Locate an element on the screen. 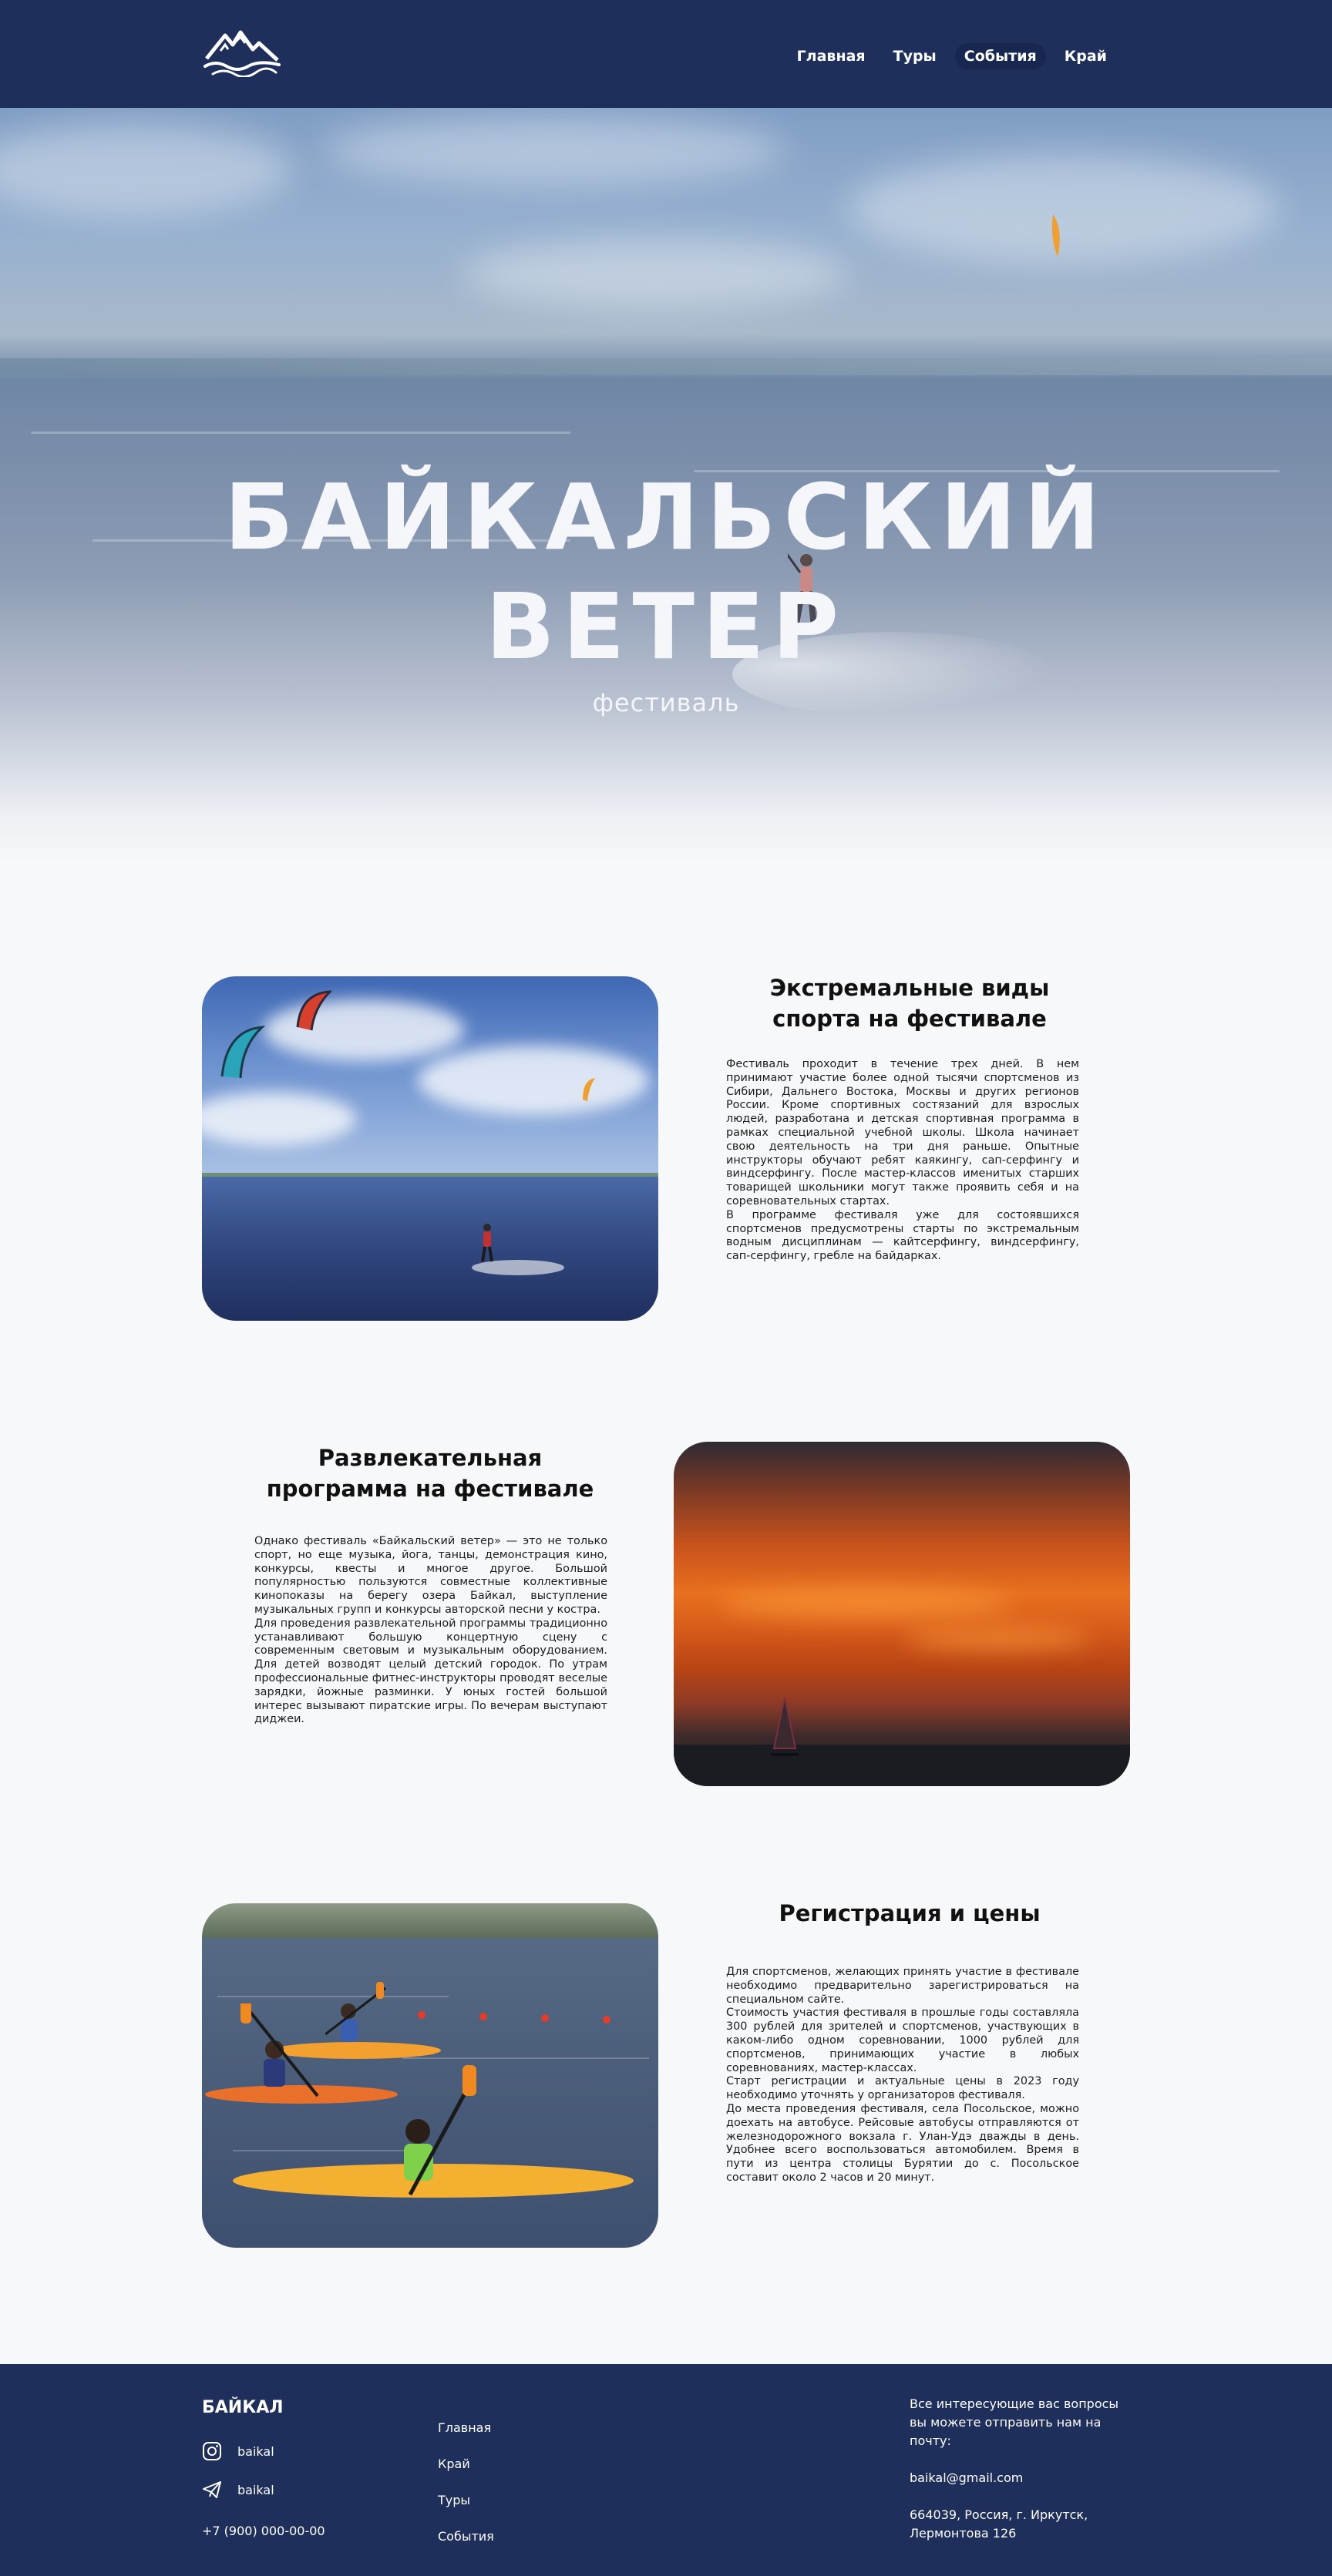 This screenshot has width=1332, height=2576. section-title-line: спорта на фестивале is located at coordinates (909, 1019).